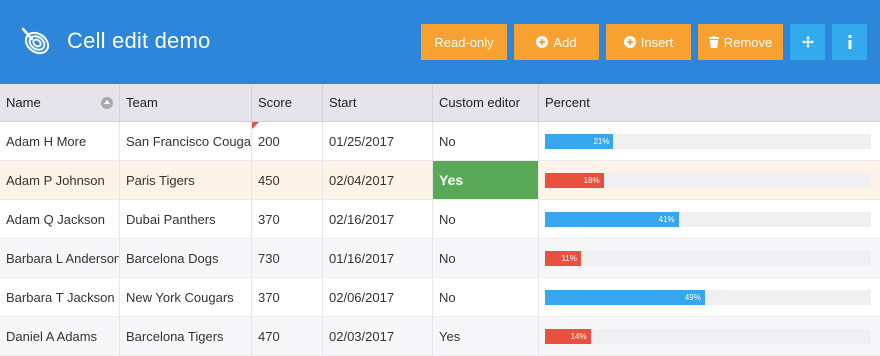 The image size is (880, 356). What do you see at coordinates (574, 180) in the screenshot?
I see `percent-bar-fill: 18%` at bounding box center [574, 180].